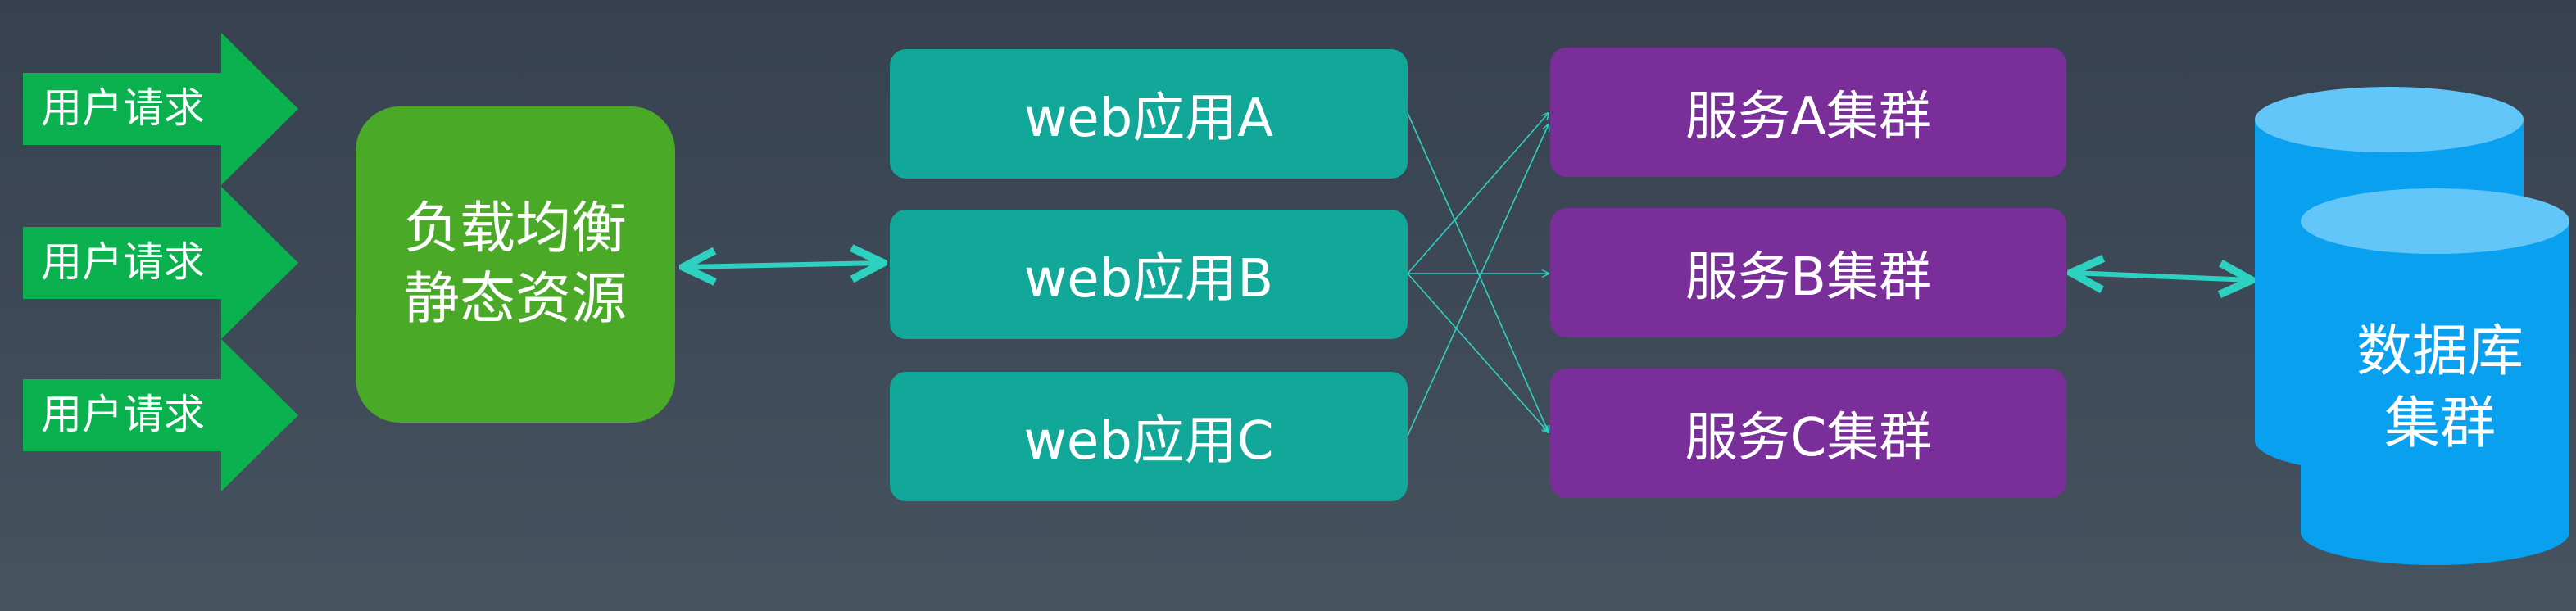  I want to click on service-a-cluster-box: 服务A集群, so click(1808, 113).